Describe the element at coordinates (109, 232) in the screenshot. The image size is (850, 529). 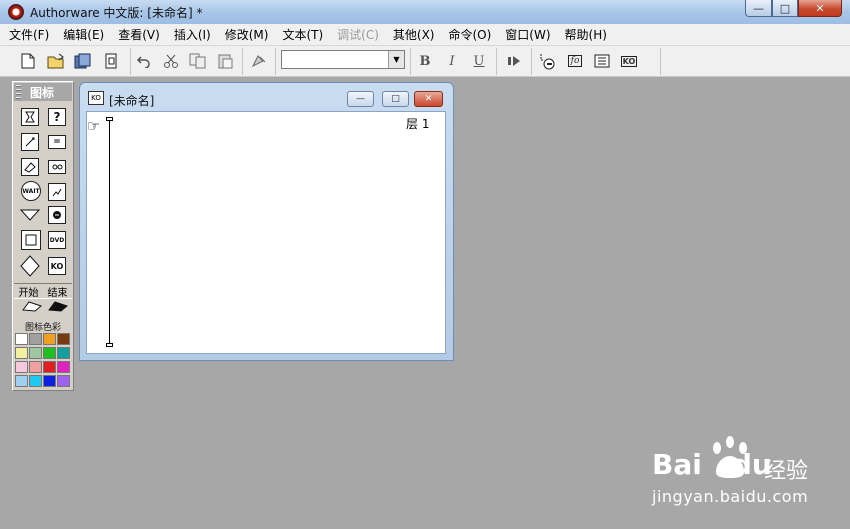
I see `flowline` at that location.